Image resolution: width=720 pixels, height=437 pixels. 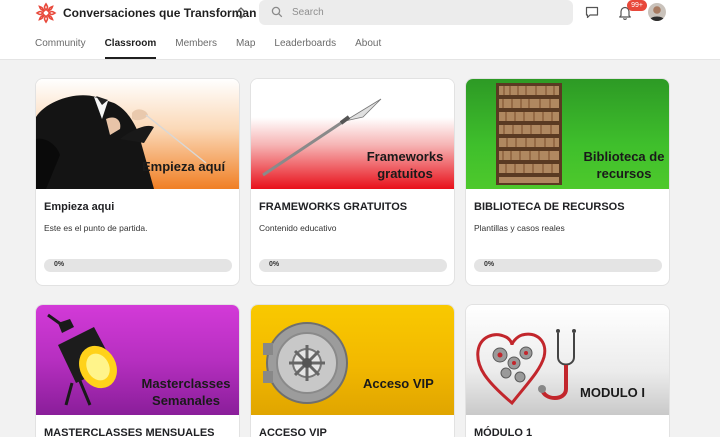 I want to click on course-card: Acceso VIP ACCESO VIP, so click(x=352, y=370).